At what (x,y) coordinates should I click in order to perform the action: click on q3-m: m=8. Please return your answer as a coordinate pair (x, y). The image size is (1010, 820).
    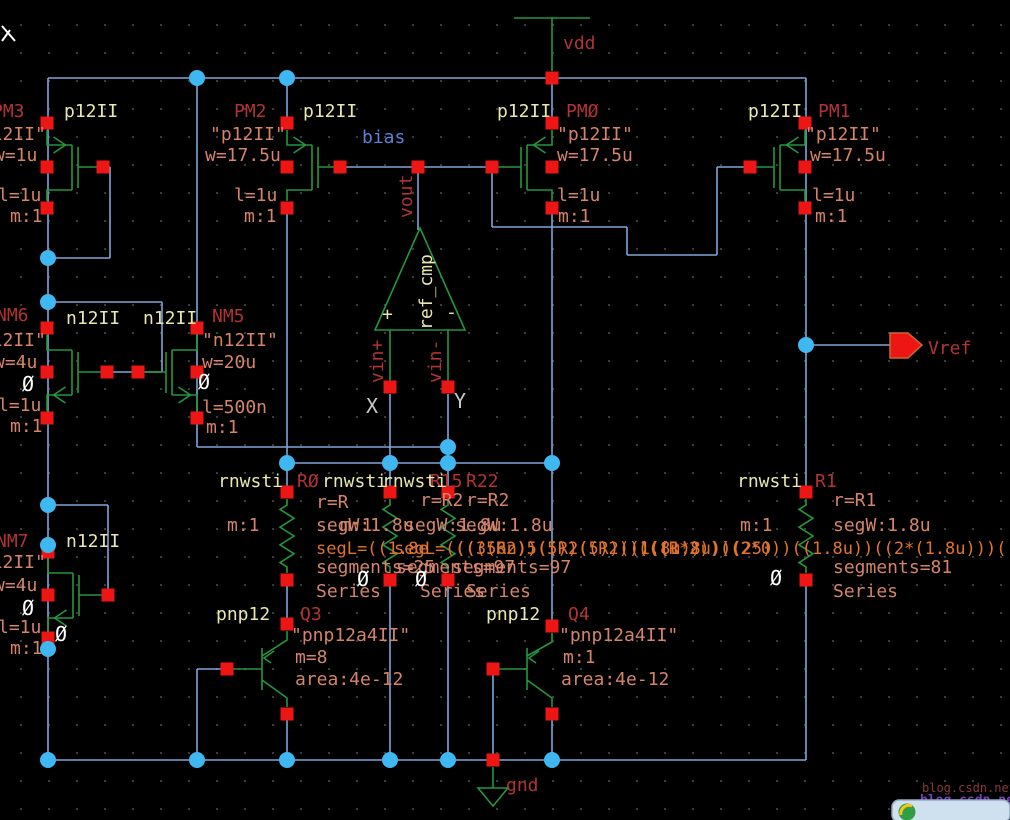
    Looking at the image, I should click on (311, 657).